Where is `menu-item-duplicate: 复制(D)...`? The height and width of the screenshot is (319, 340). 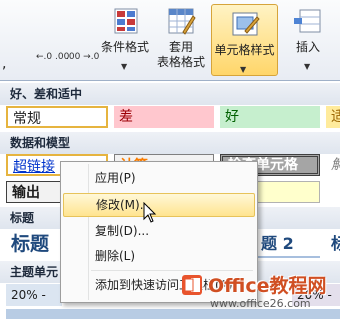
menu-item-duplicate: 复制(D)... is located at coordinates (159, 231).